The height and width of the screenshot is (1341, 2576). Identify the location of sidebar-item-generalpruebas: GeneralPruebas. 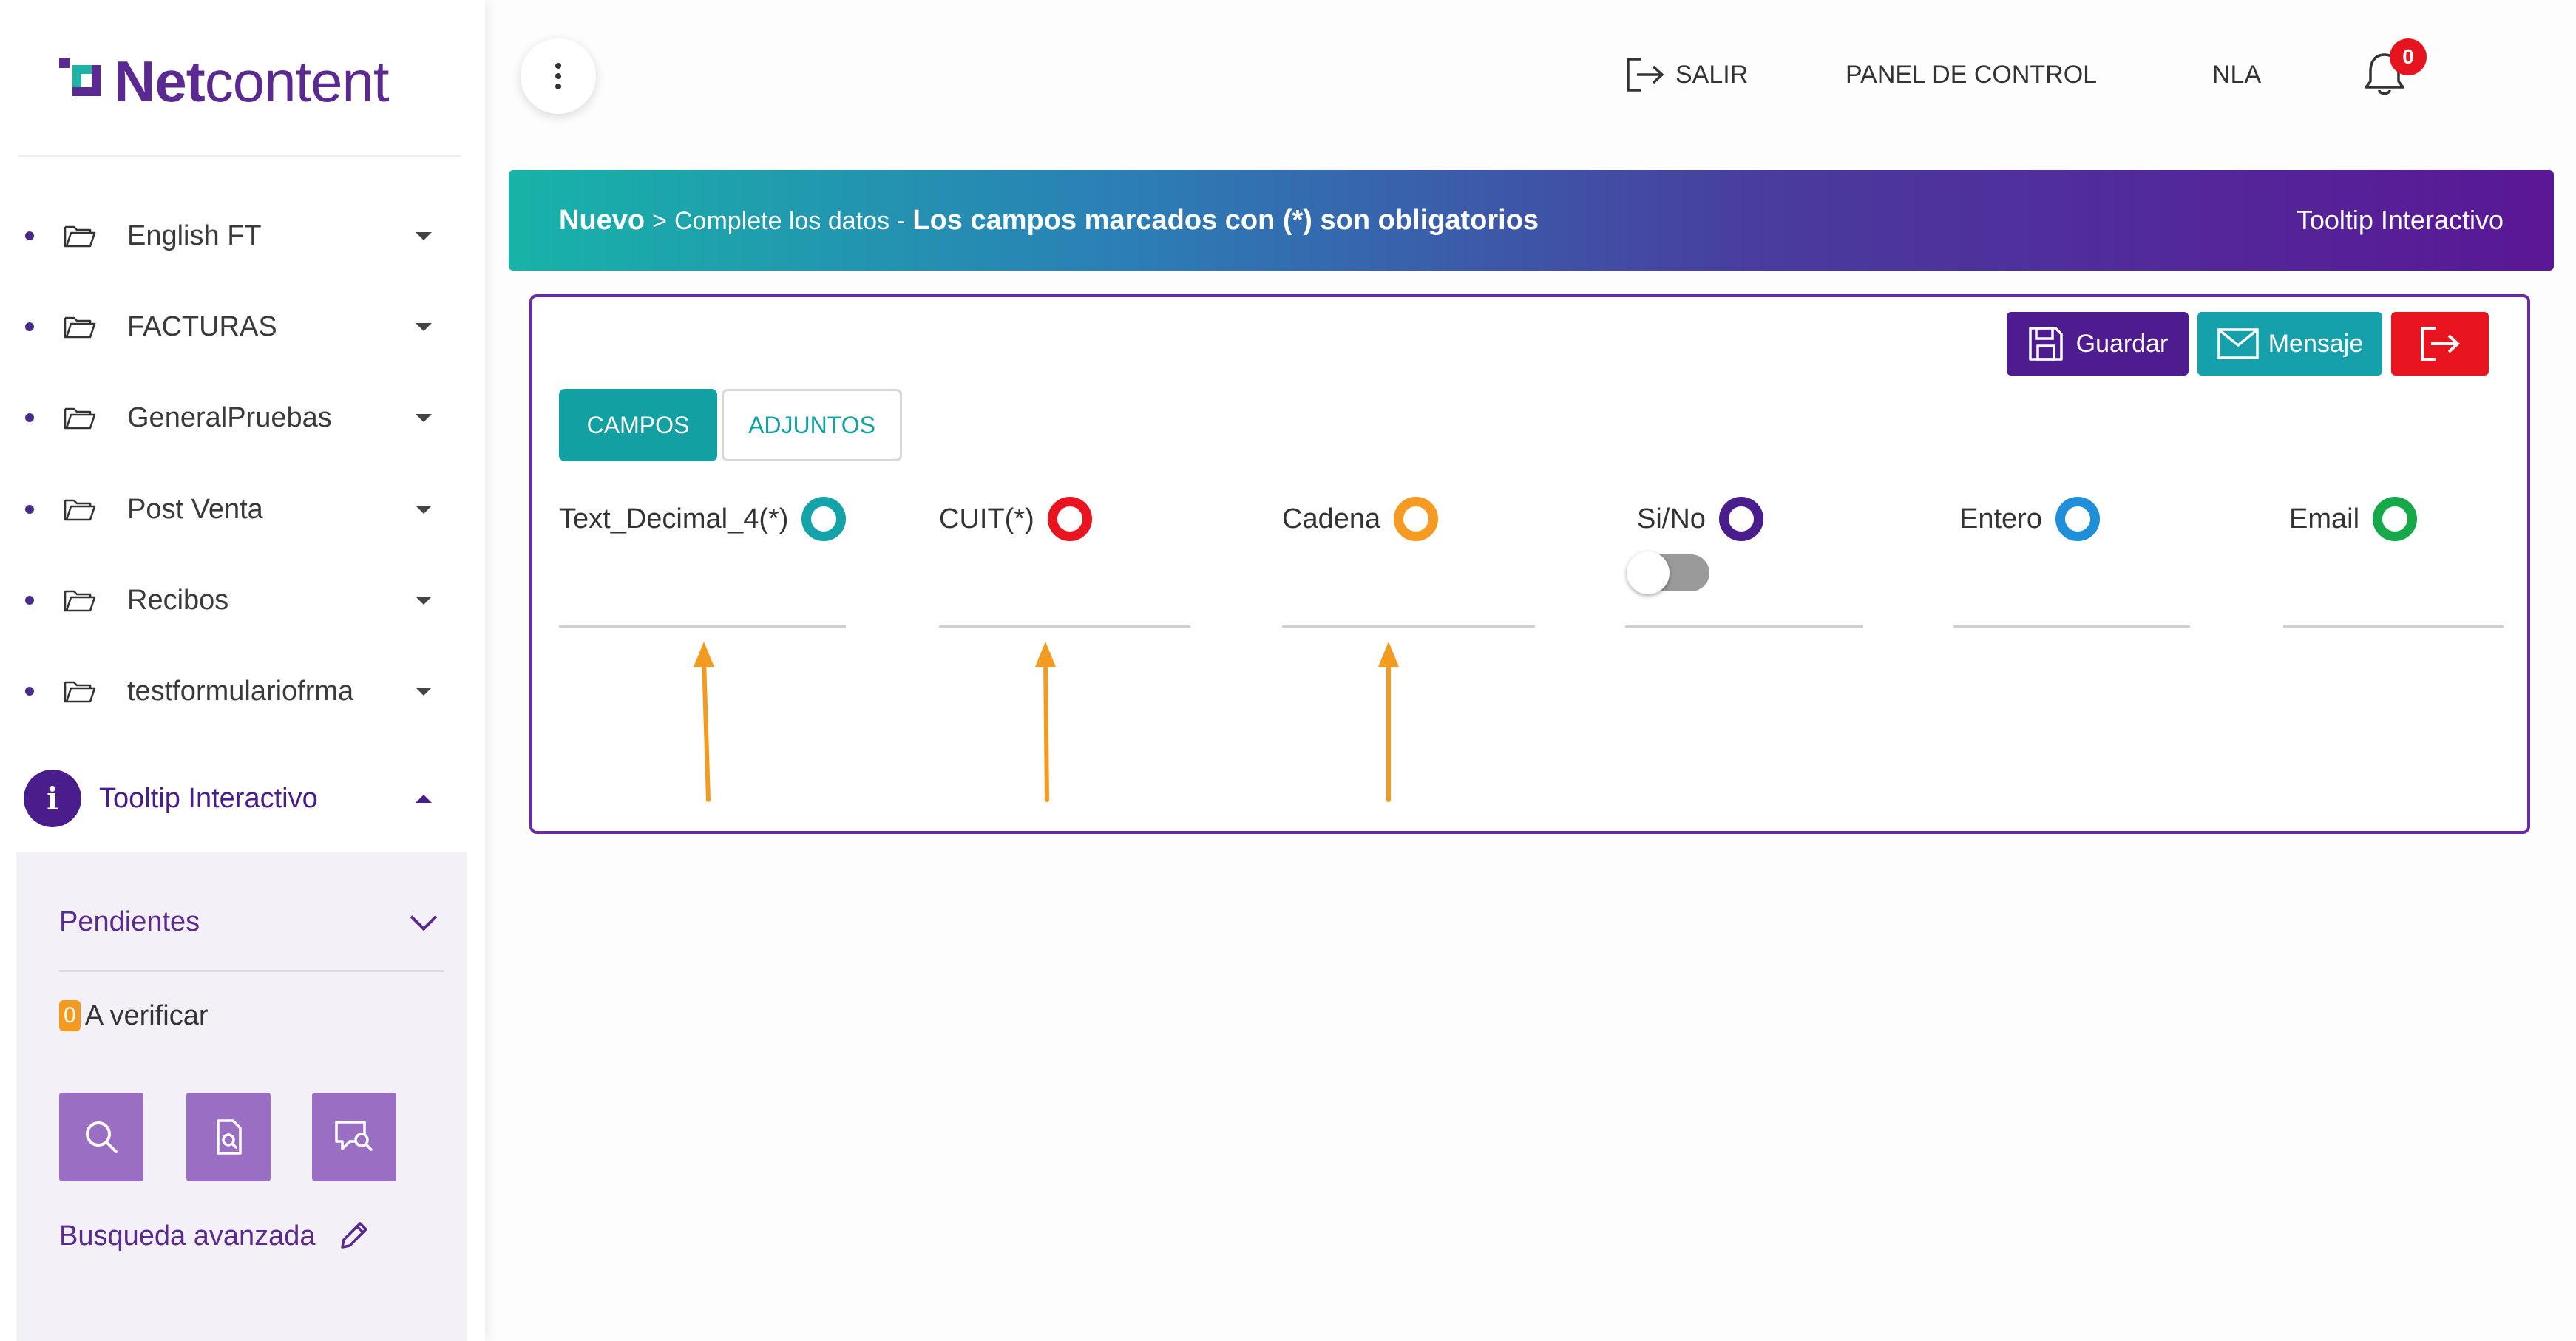
(229, 417).